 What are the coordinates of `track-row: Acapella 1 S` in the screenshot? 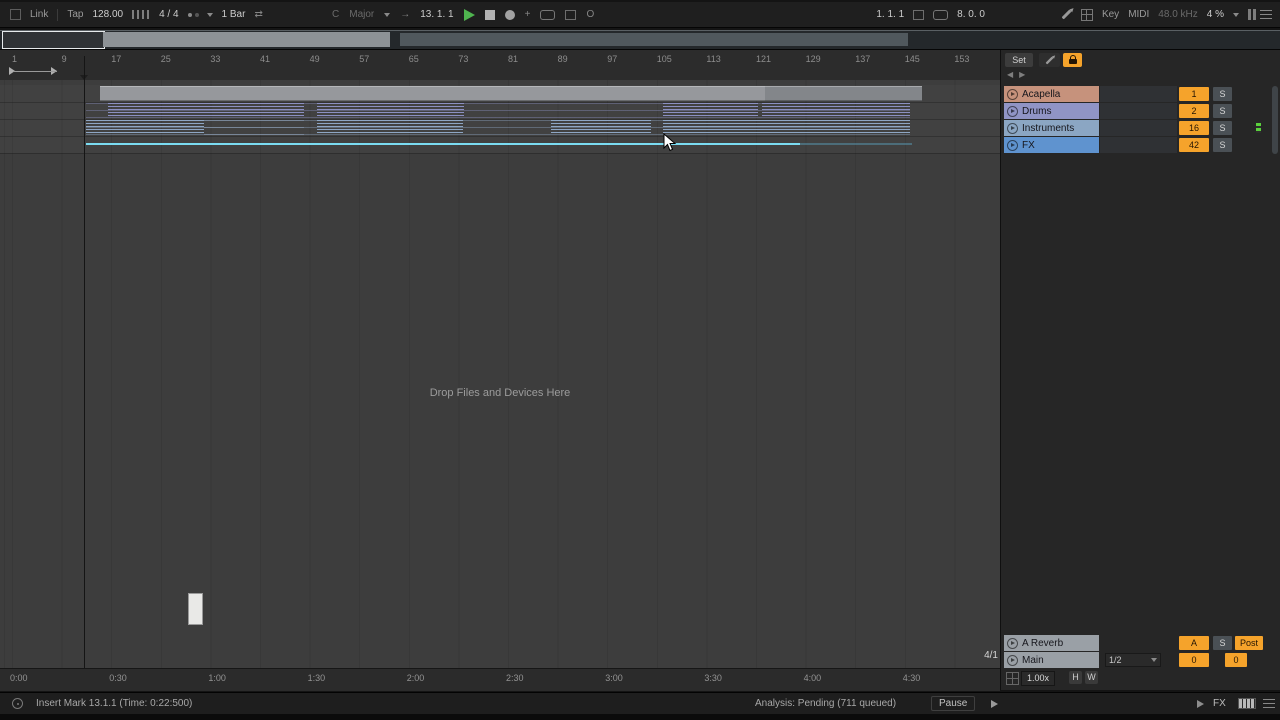 It's located at (1140, 94).